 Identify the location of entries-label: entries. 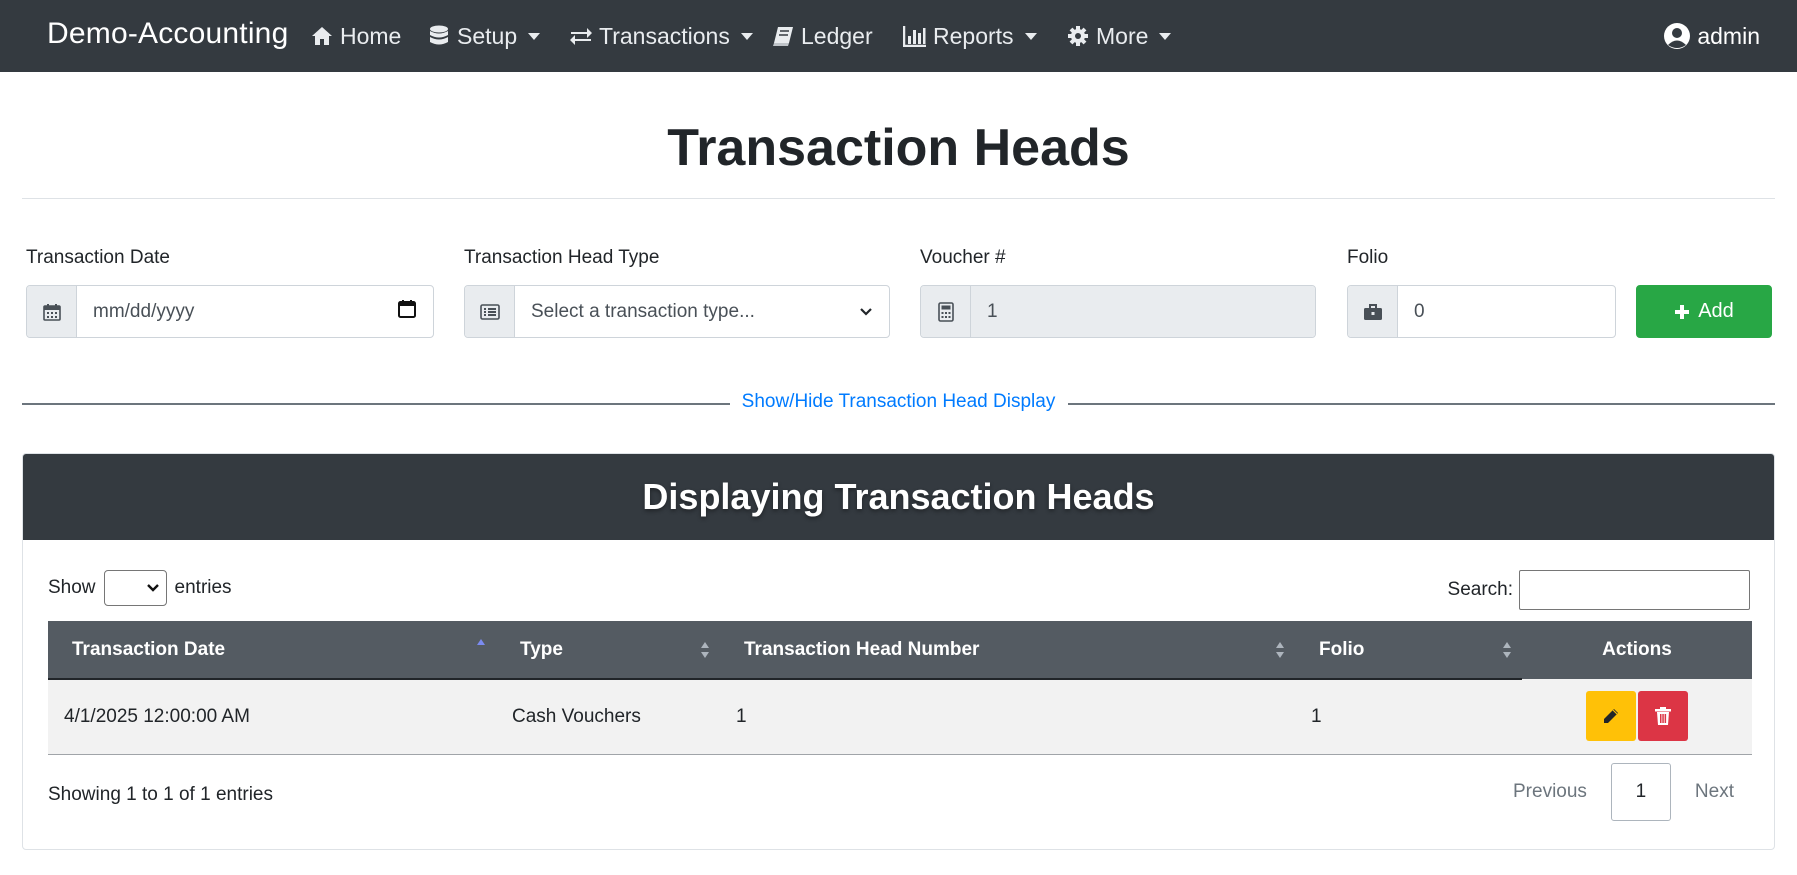
(203, 587).